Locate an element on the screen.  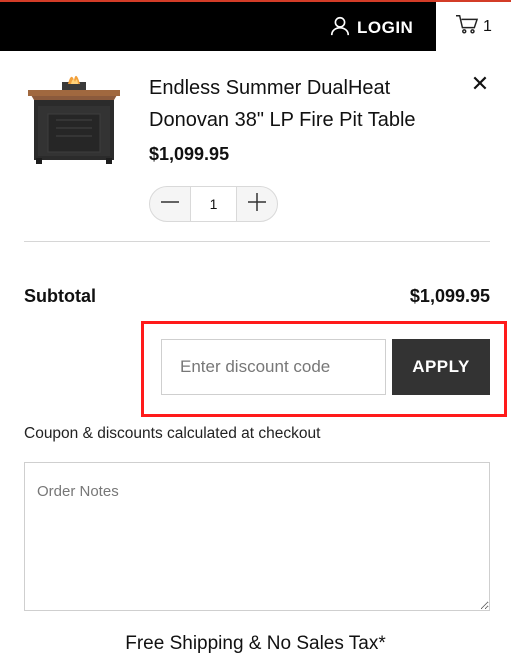
quantity-input: 1 is located at coordinates (213, 204).